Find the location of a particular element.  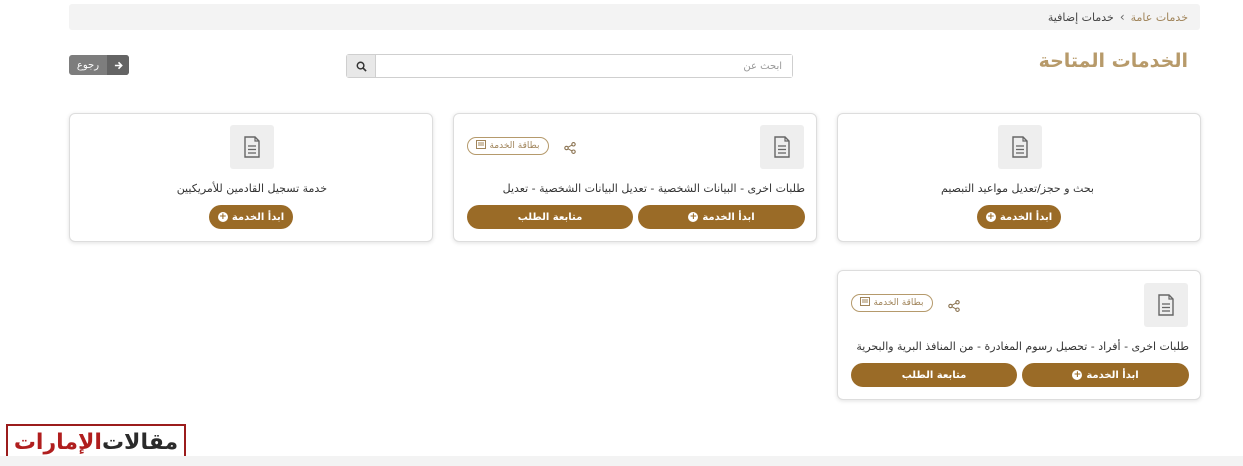

watermark-logo: مقالات الإمارات is located at coordinates (96, 442).